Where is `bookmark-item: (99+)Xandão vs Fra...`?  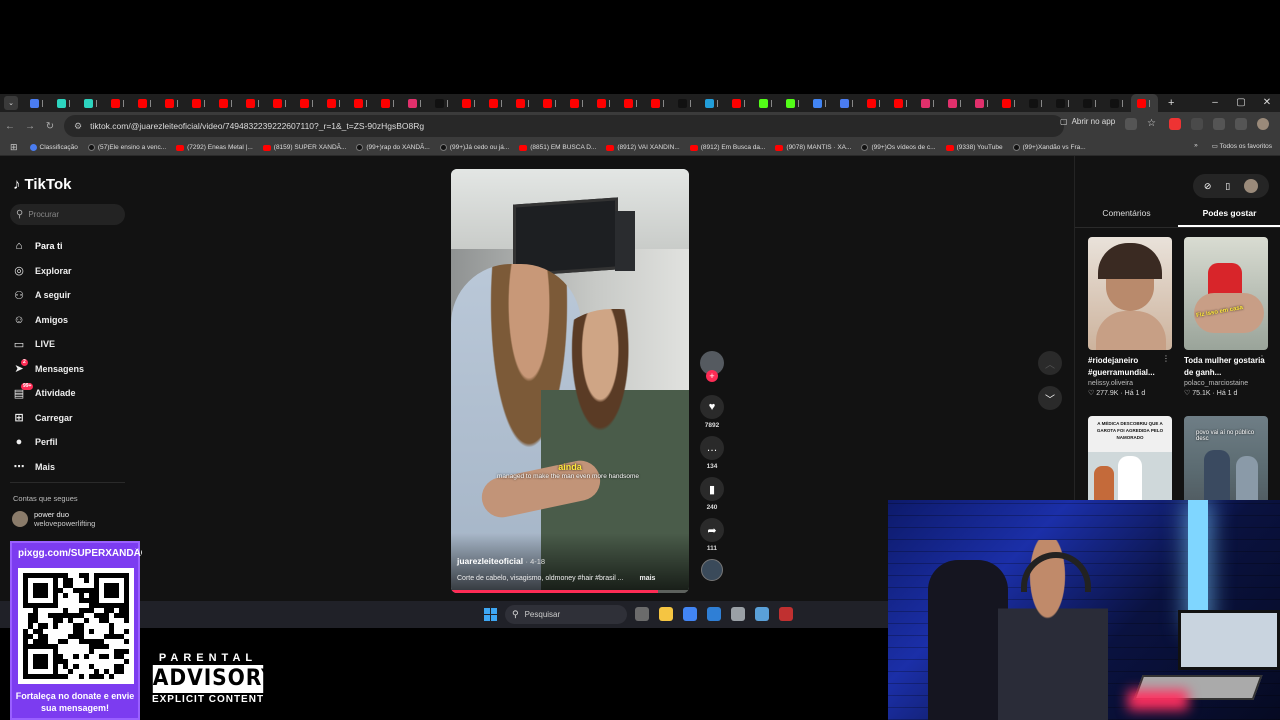
bookmark-item: (99+)Xandão vs Fra... is located at coordinates (1049, 147).